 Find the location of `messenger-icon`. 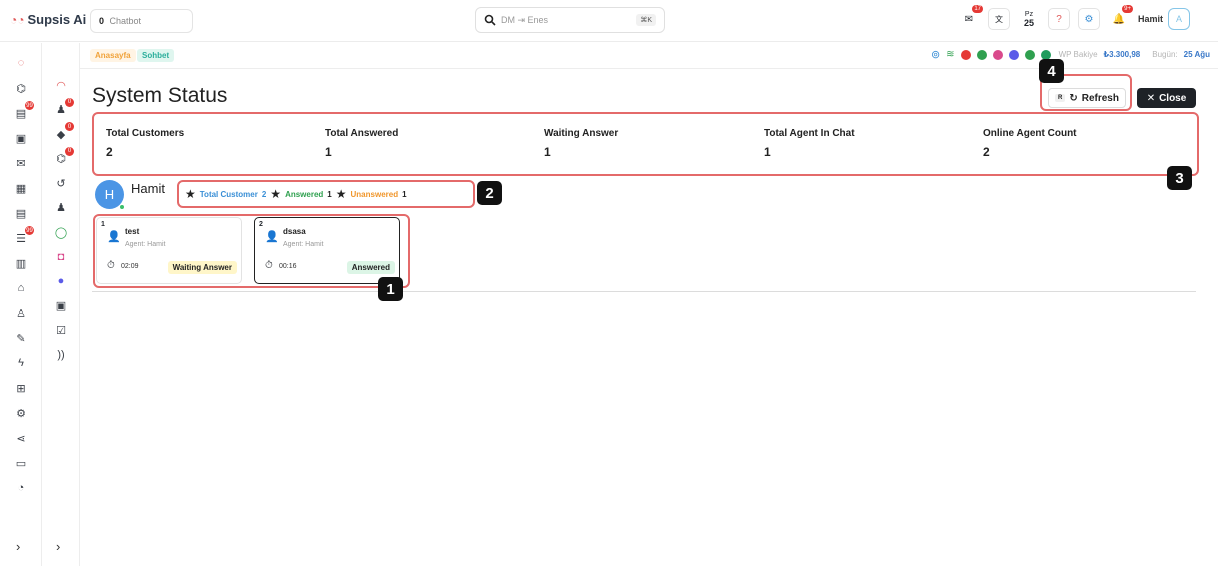

messenger-icon is located at coordinates (1013, 54).